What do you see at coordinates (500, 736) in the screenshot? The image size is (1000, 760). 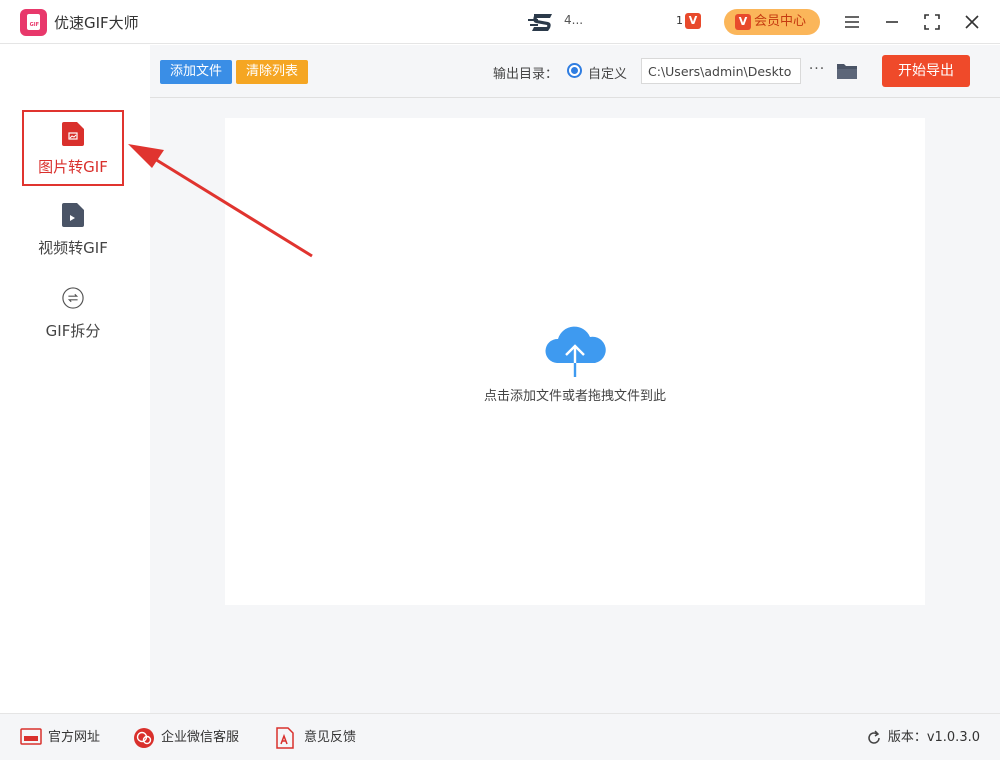 I see `footer: 官方网址 企业微信客服 意见反馈 版本：v1.0.3.0` at bounding box center [500, 736].